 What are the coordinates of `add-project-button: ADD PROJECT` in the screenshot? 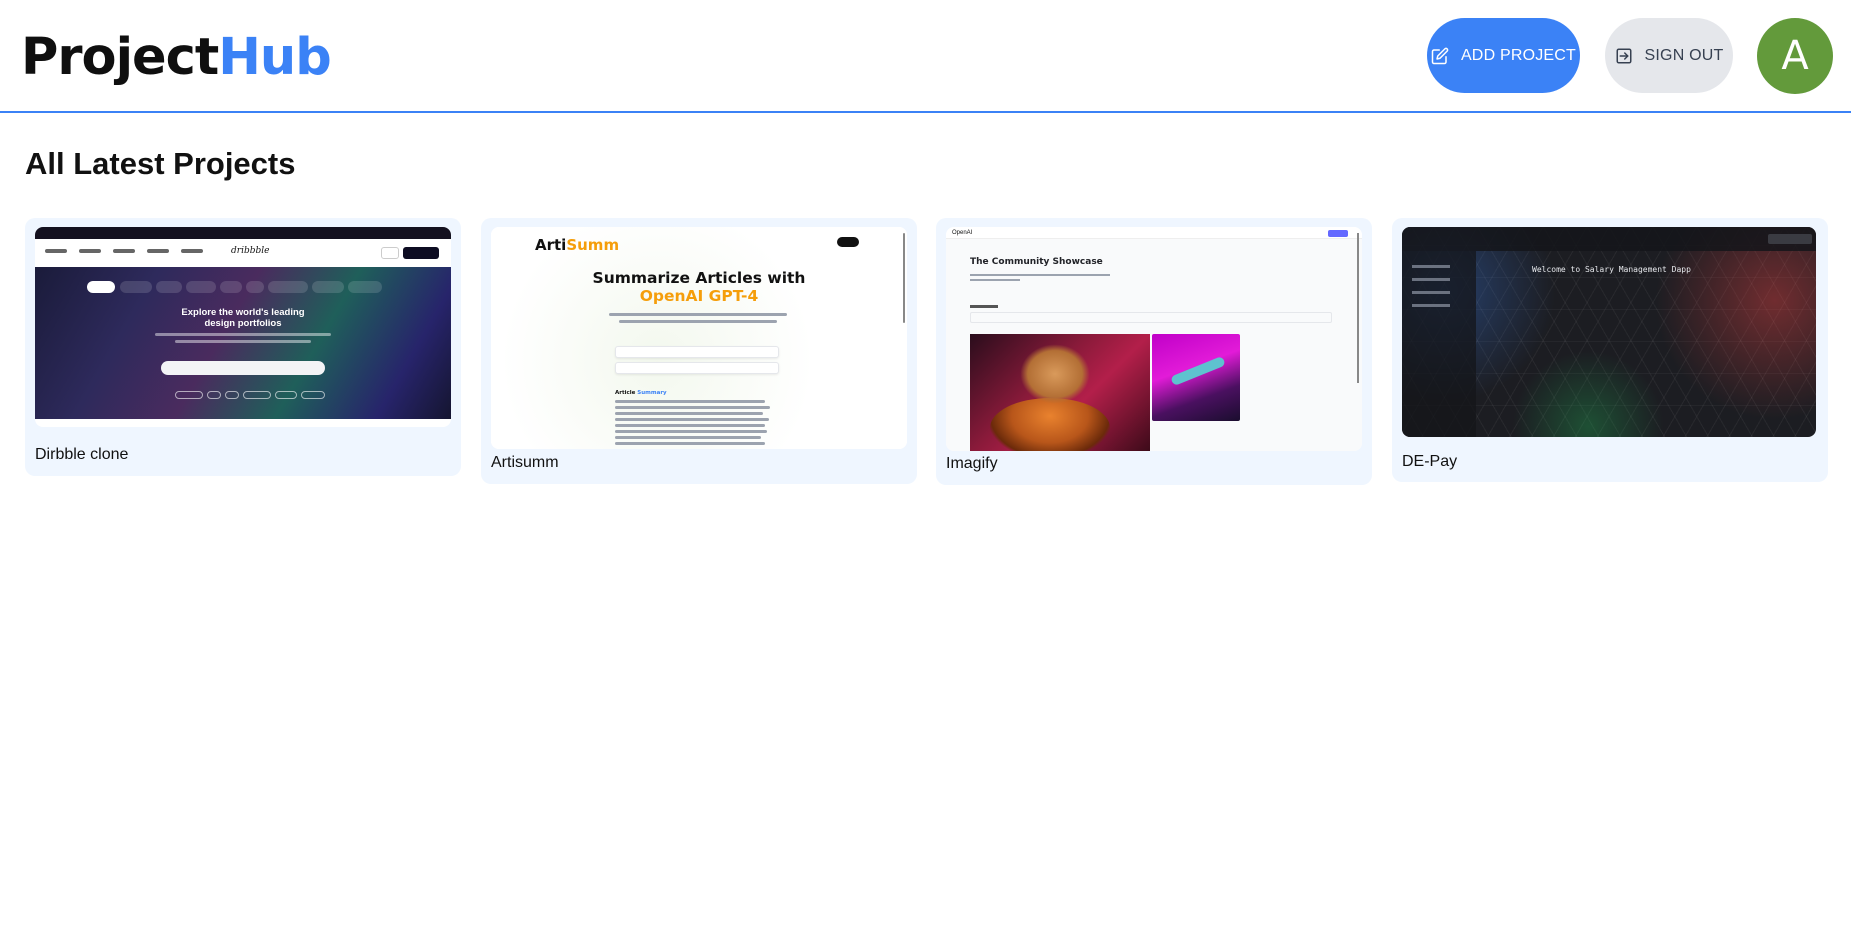 It's located at (1503, 55).